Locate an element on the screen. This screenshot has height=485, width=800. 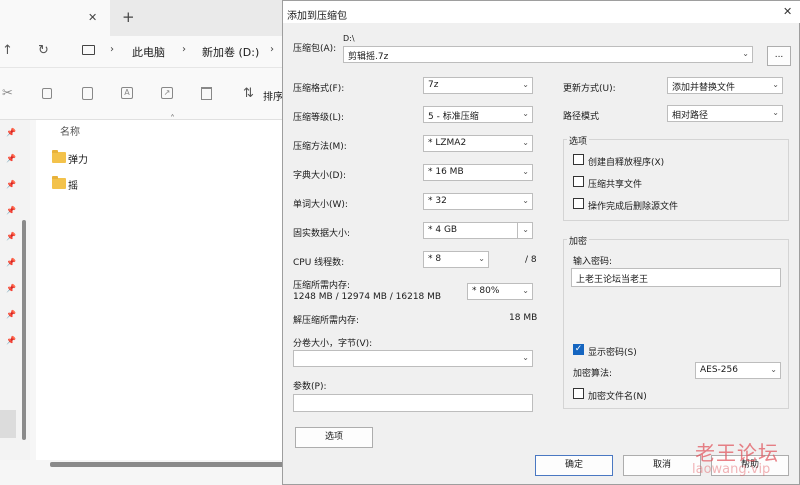
cpu-threads-label: CPU 线程数: is located at coordinates (319, 263).